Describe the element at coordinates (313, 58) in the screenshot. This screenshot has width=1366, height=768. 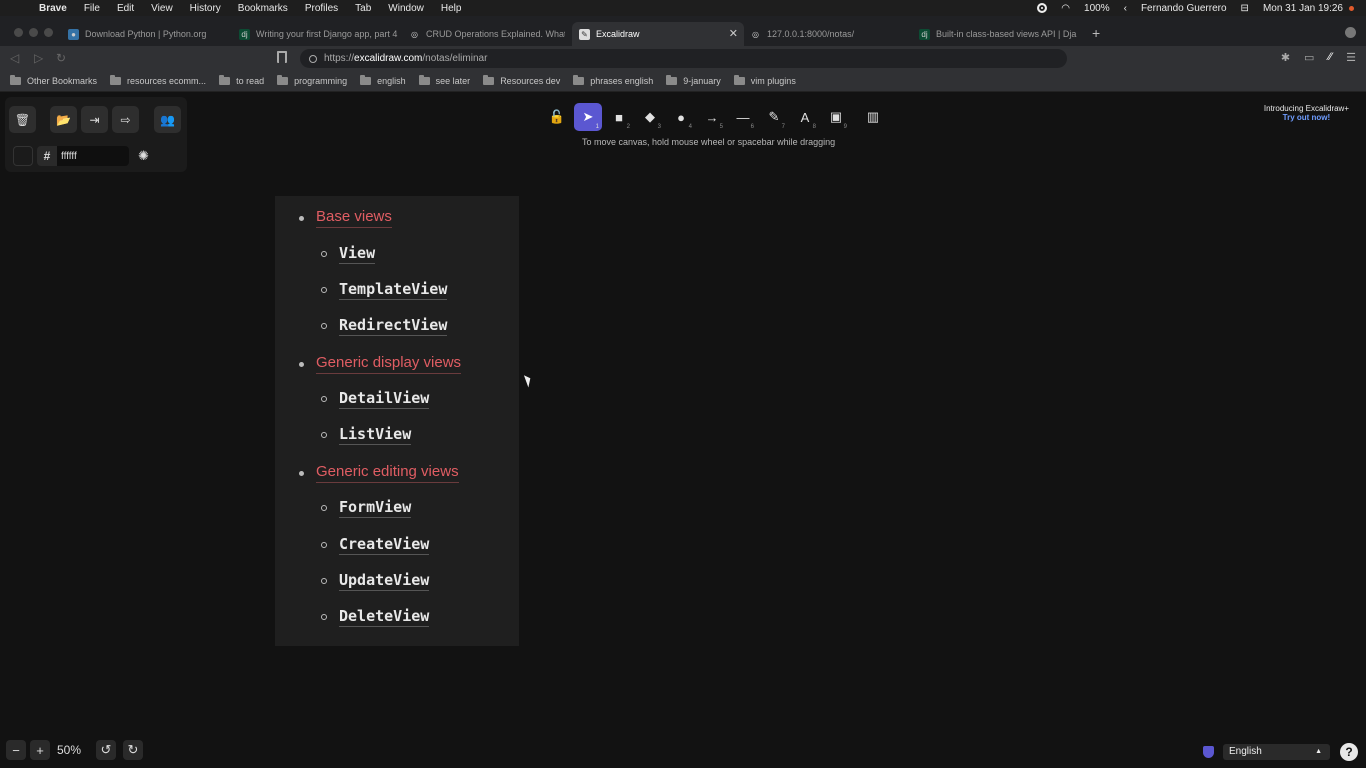
I see `site-info-icon` at that location.